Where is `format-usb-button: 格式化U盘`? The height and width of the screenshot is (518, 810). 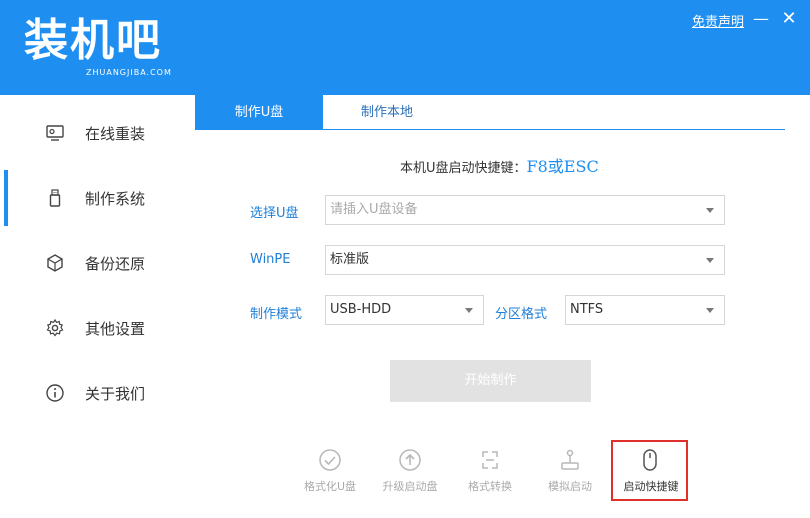 format-usb-button: 格式化U盘 is located at coordinates (330, 471).